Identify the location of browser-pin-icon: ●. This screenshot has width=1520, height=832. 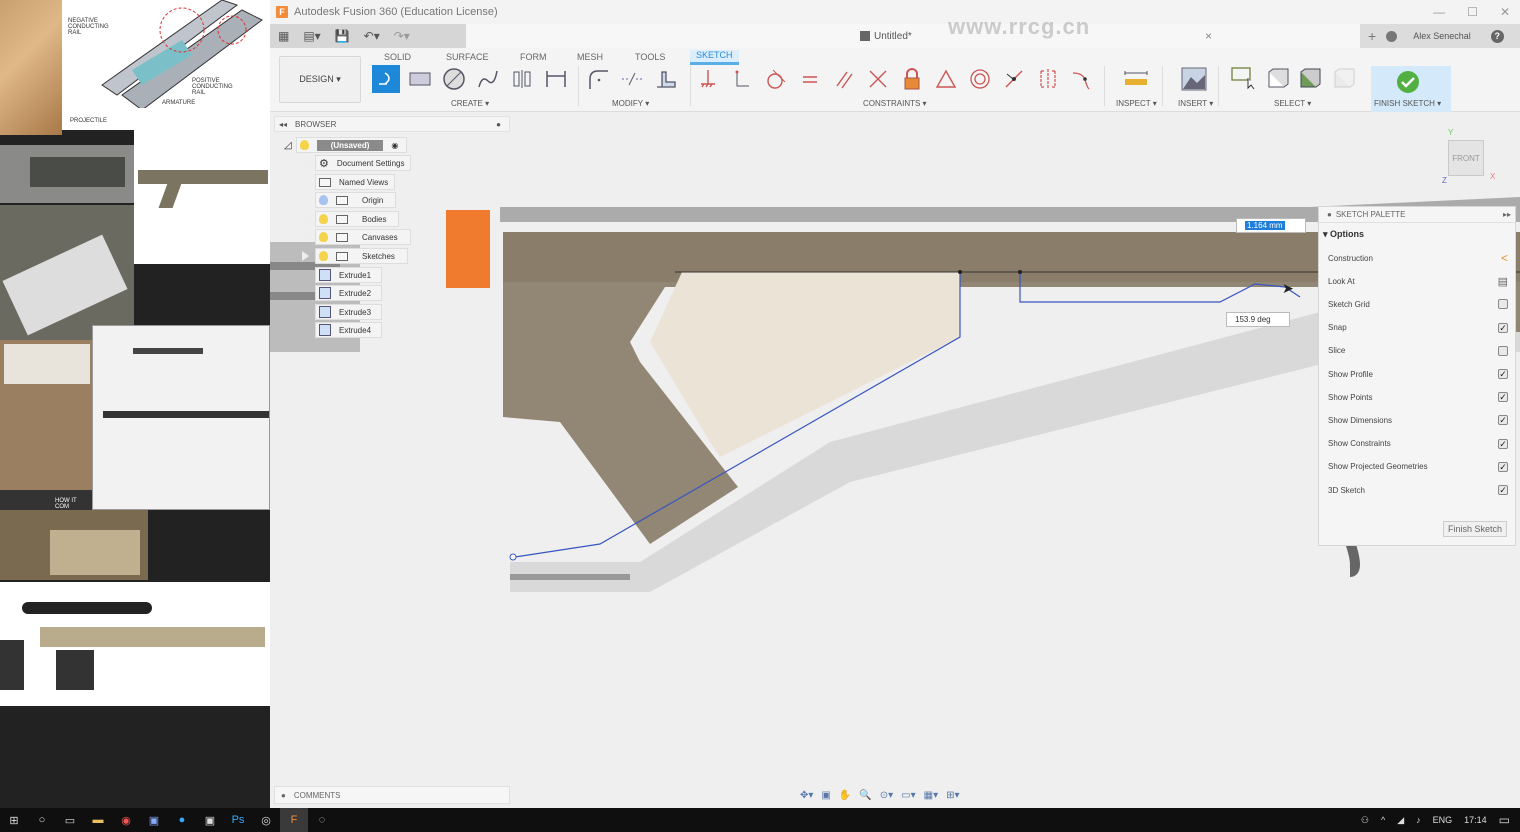
(498, 124).